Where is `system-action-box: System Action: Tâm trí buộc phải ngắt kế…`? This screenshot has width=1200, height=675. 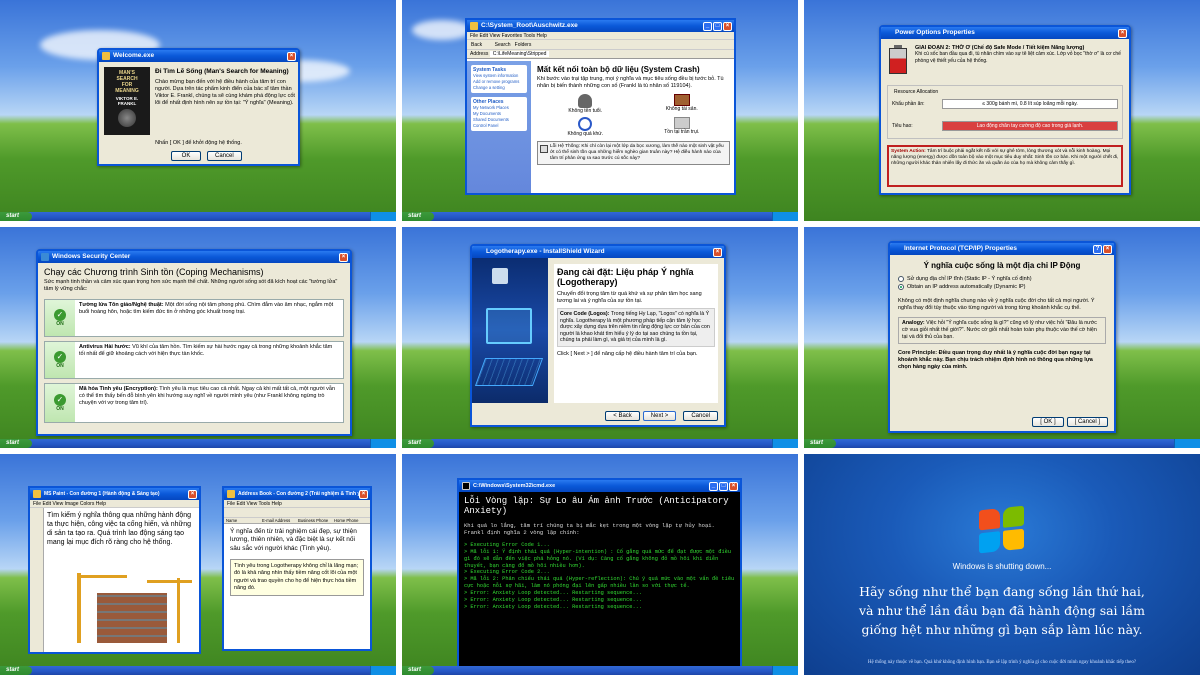
system-action-box: System Action: Tâm trí buộc phải ngắt kế… is located at coordinates (1005, 166).